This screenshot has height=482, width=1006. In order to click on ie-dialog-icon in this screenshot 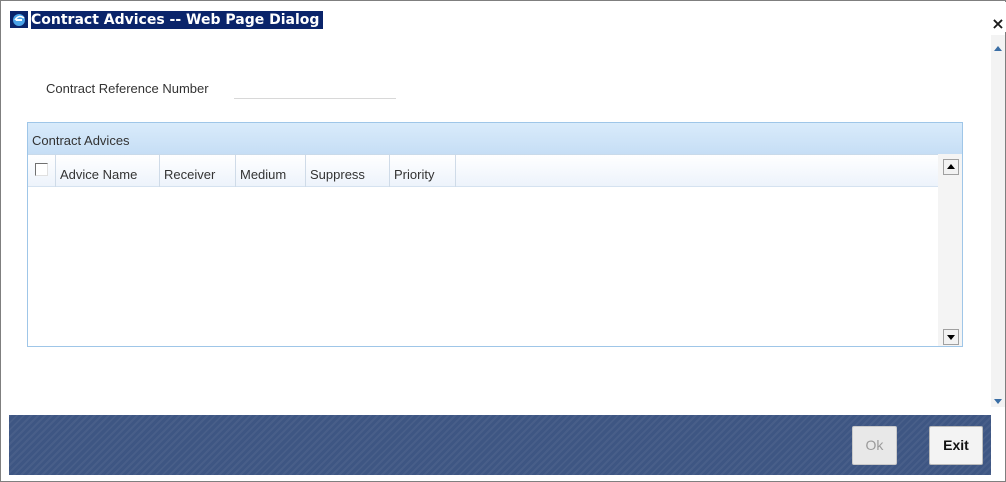, I will do `click(19, 19)`.